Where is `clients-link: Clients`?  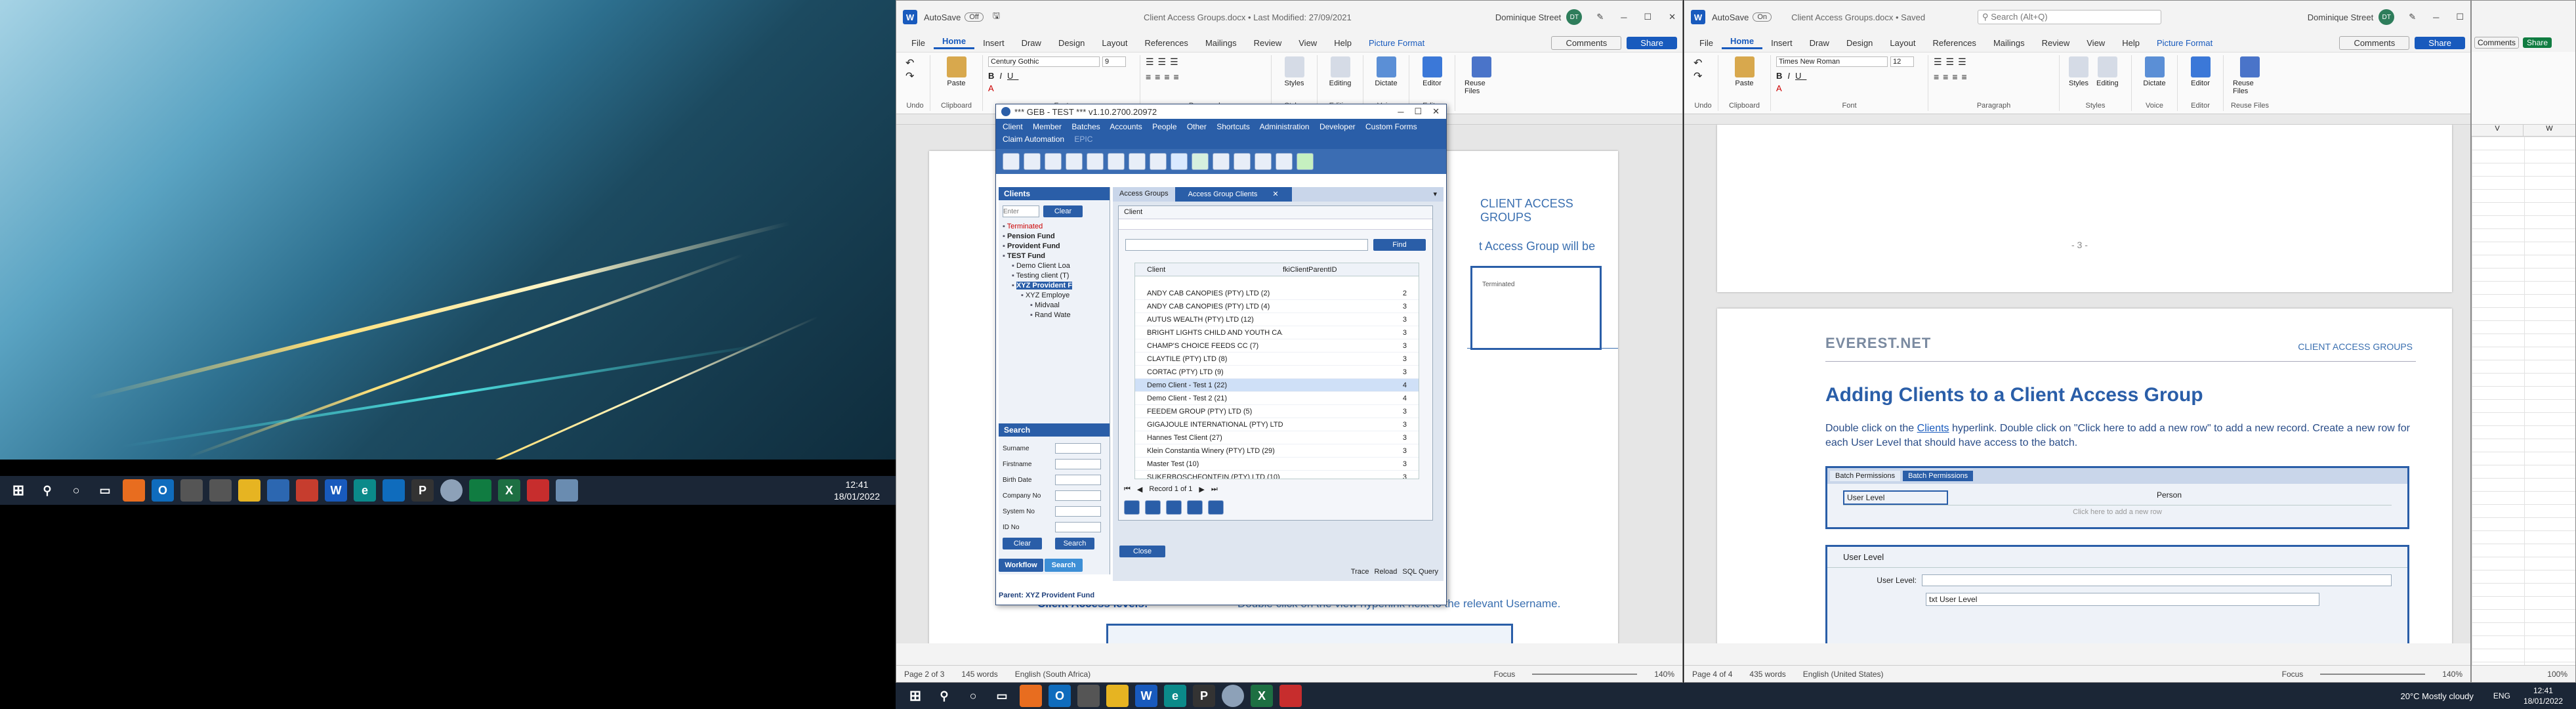 clients-link: Clients is located at coordinates (1933, 428).